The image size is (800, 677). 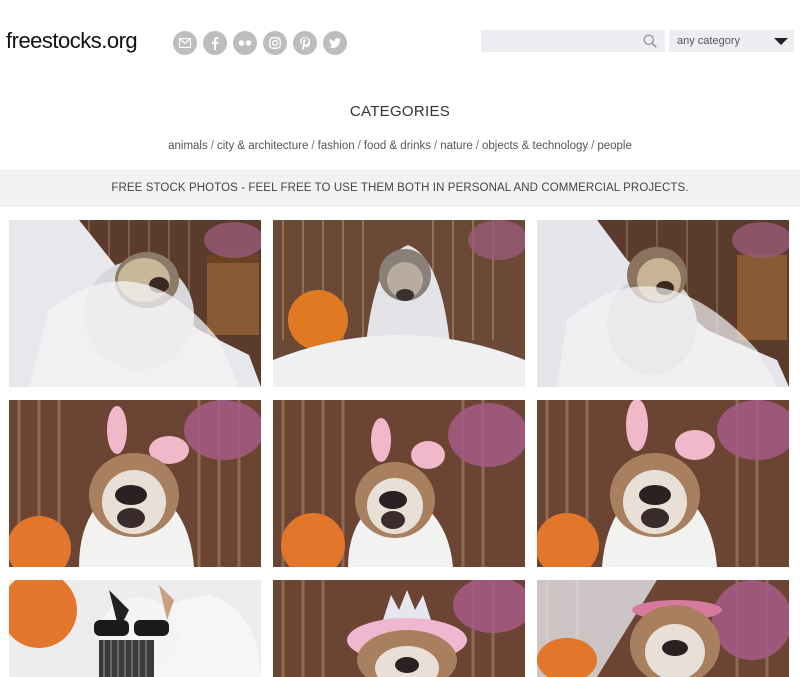 I want to click on category-link-food-drinks: food & drinks, so click(x=397, y=146).